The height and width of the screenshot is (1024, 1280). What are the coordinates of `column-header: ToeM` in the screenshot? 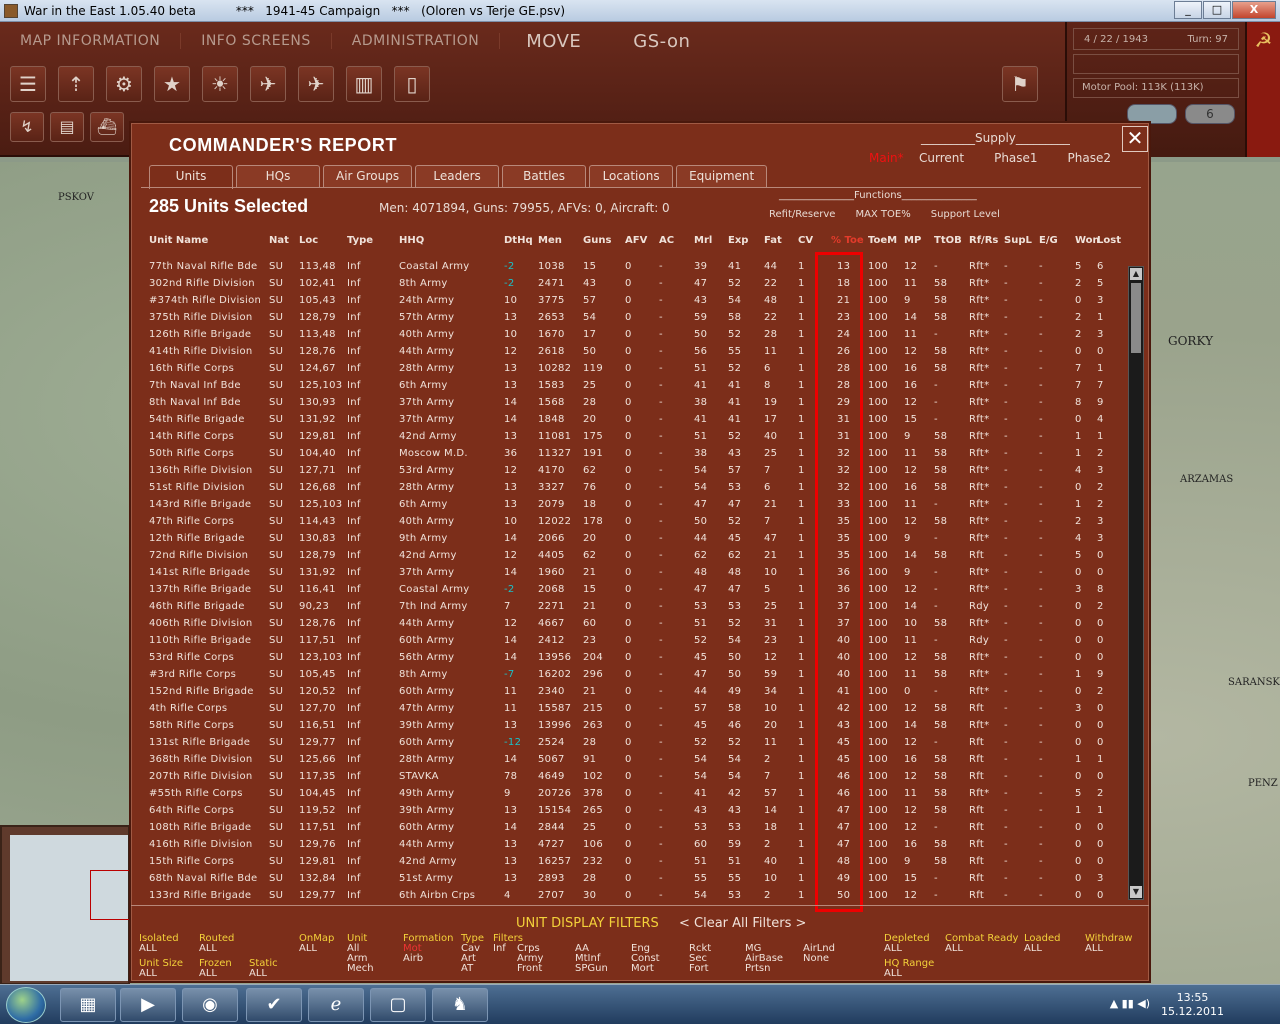 It's located at (882, 240).